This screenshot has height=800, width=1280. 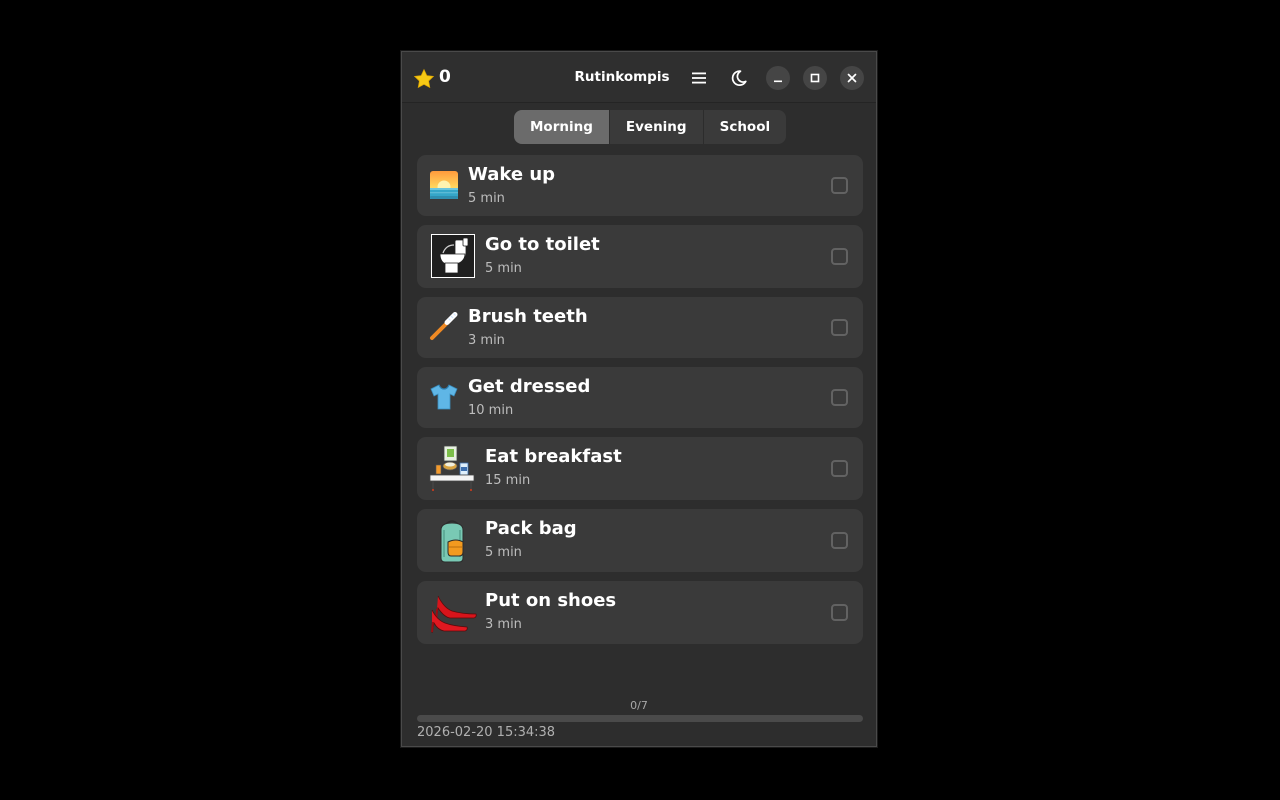 I want to click on backpack-icon, so click(x=452, y=541).